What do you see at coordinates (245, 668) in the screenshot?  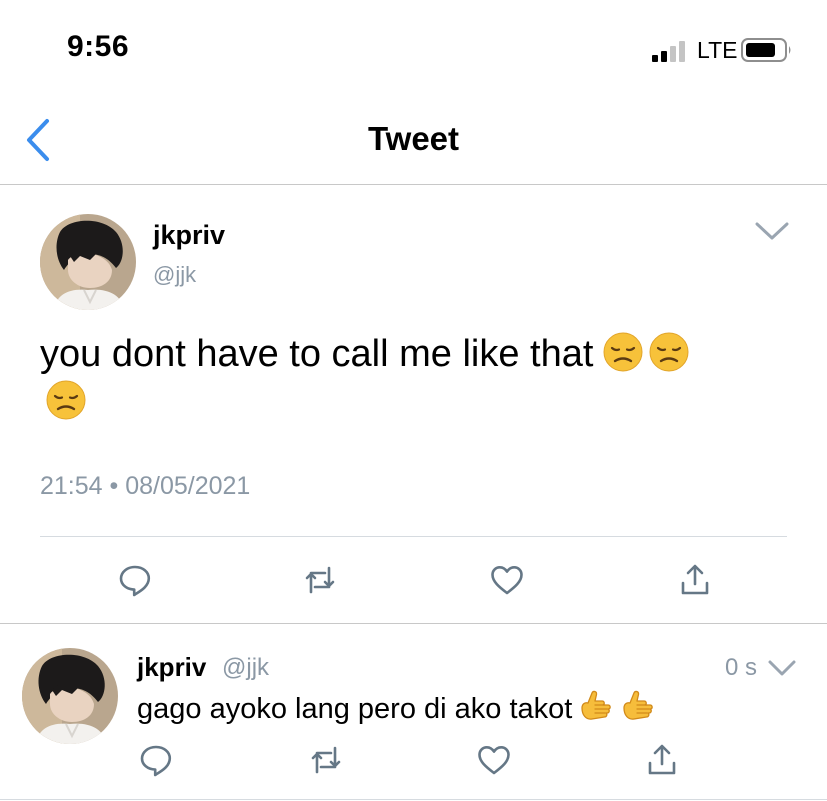 I see `reply-author-handle: @jjk` at bounding box center [245, 668].